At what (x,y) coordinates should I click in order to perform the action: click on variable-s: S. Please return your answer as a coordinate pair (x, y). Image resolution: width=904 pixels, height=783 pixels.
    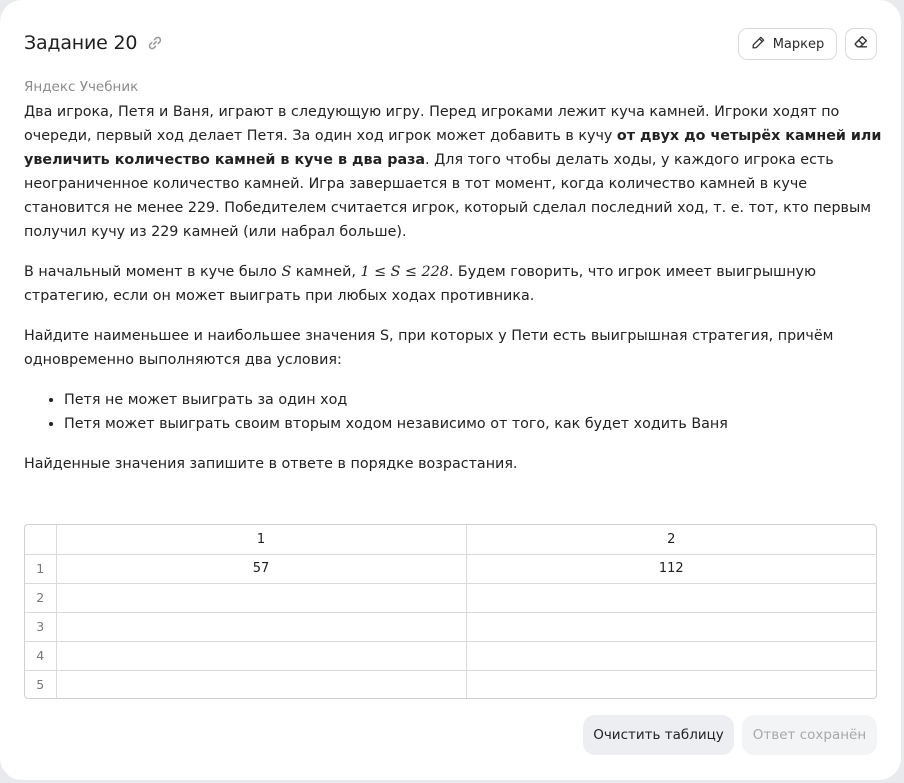
    Looking at the image, I should click on (286, 272).